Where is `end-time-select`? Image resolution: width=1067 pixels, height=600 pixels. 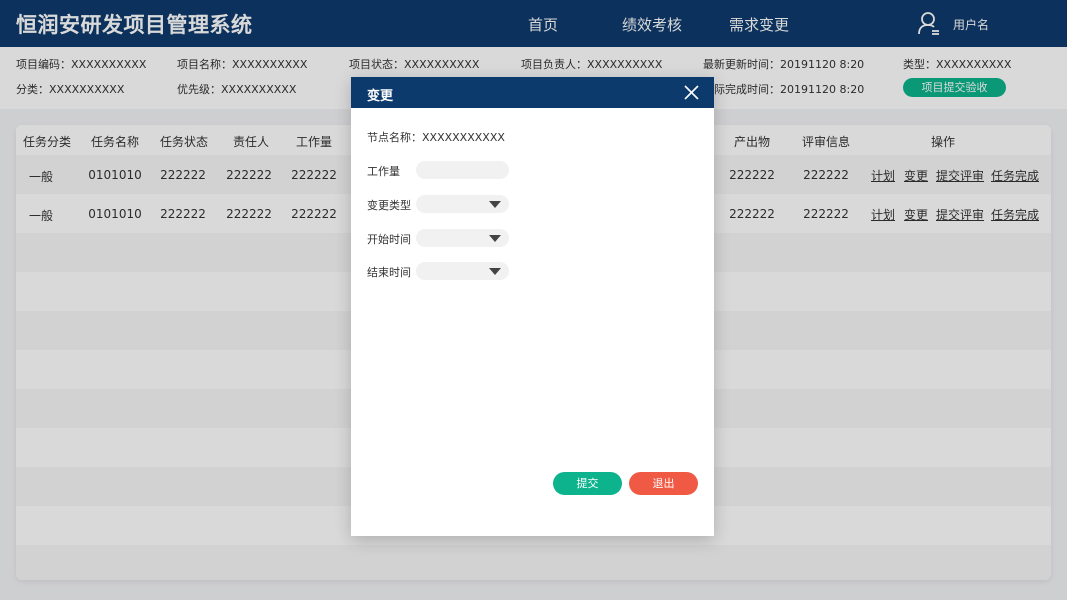 end-time-select is located at coordinates (462, 271).